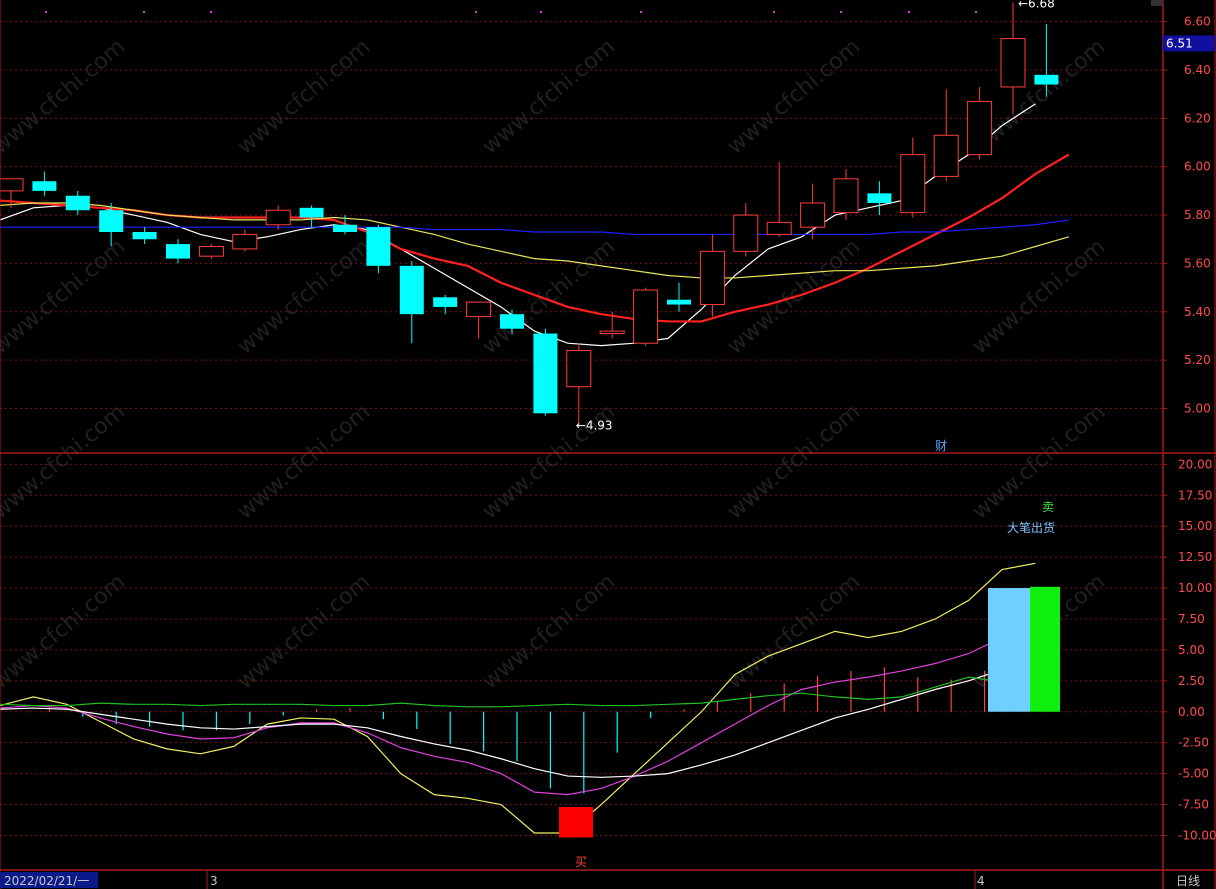 The width and height of the screenshot is (1216, 889). What do you see at coordinates (1195, 588) in the screenshot?
I see `indicator-tick-label: 10.00` at bounding box center [1195, 588].